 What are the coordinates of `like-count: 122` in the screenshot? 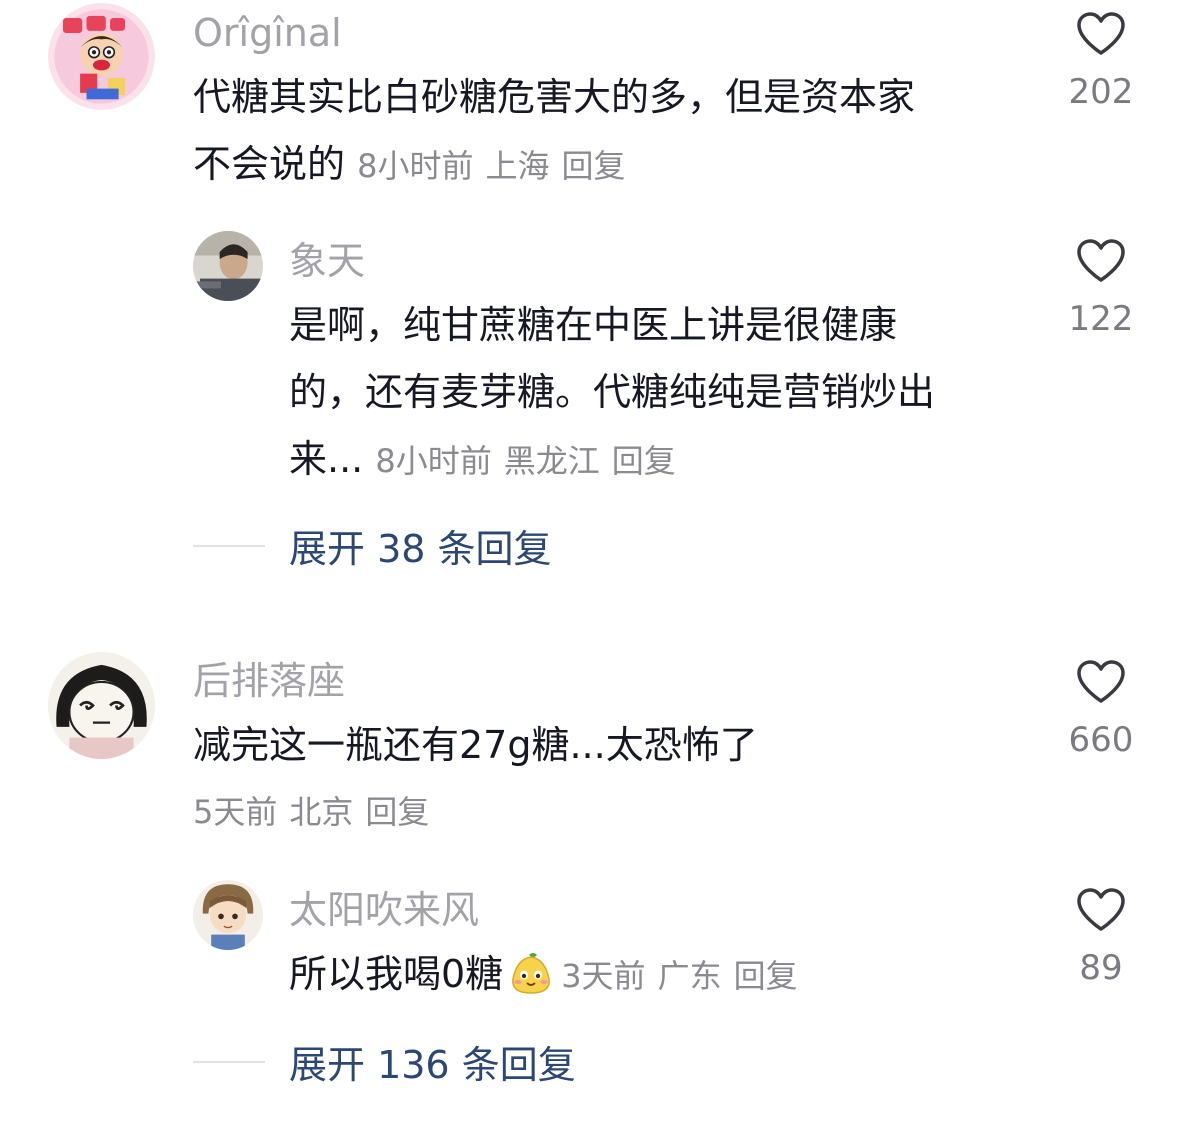 It's located at (1101, 319).